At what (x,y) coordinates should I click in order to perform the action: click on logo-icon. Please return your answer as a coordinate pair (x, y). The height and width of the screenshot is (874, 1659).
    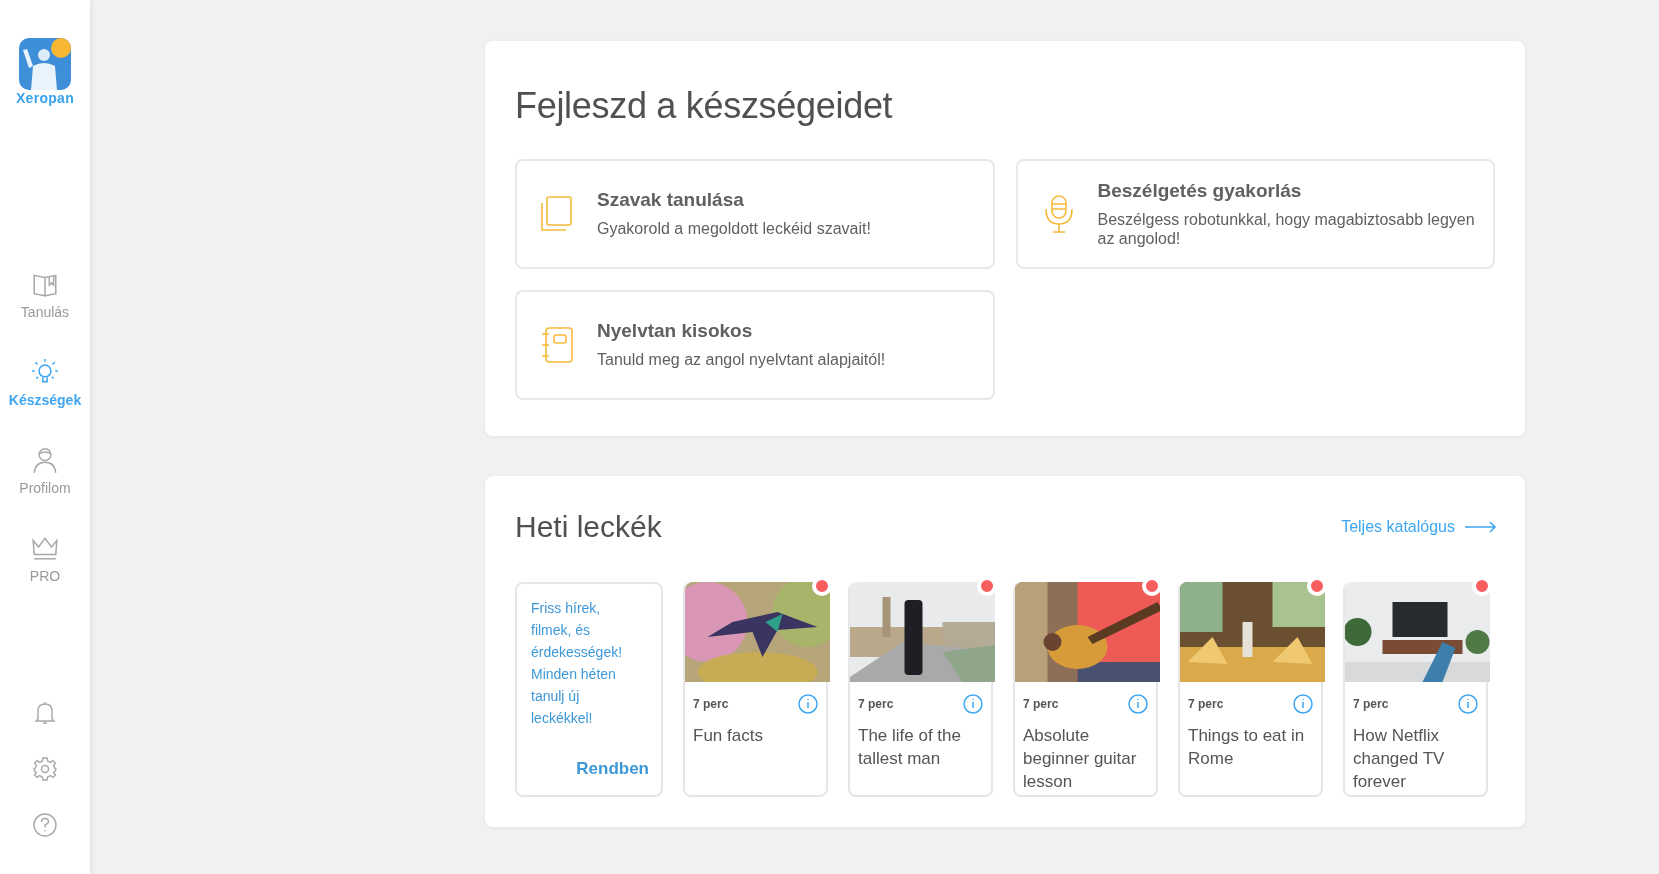
    Looking at the image, I should click on (45, 64).